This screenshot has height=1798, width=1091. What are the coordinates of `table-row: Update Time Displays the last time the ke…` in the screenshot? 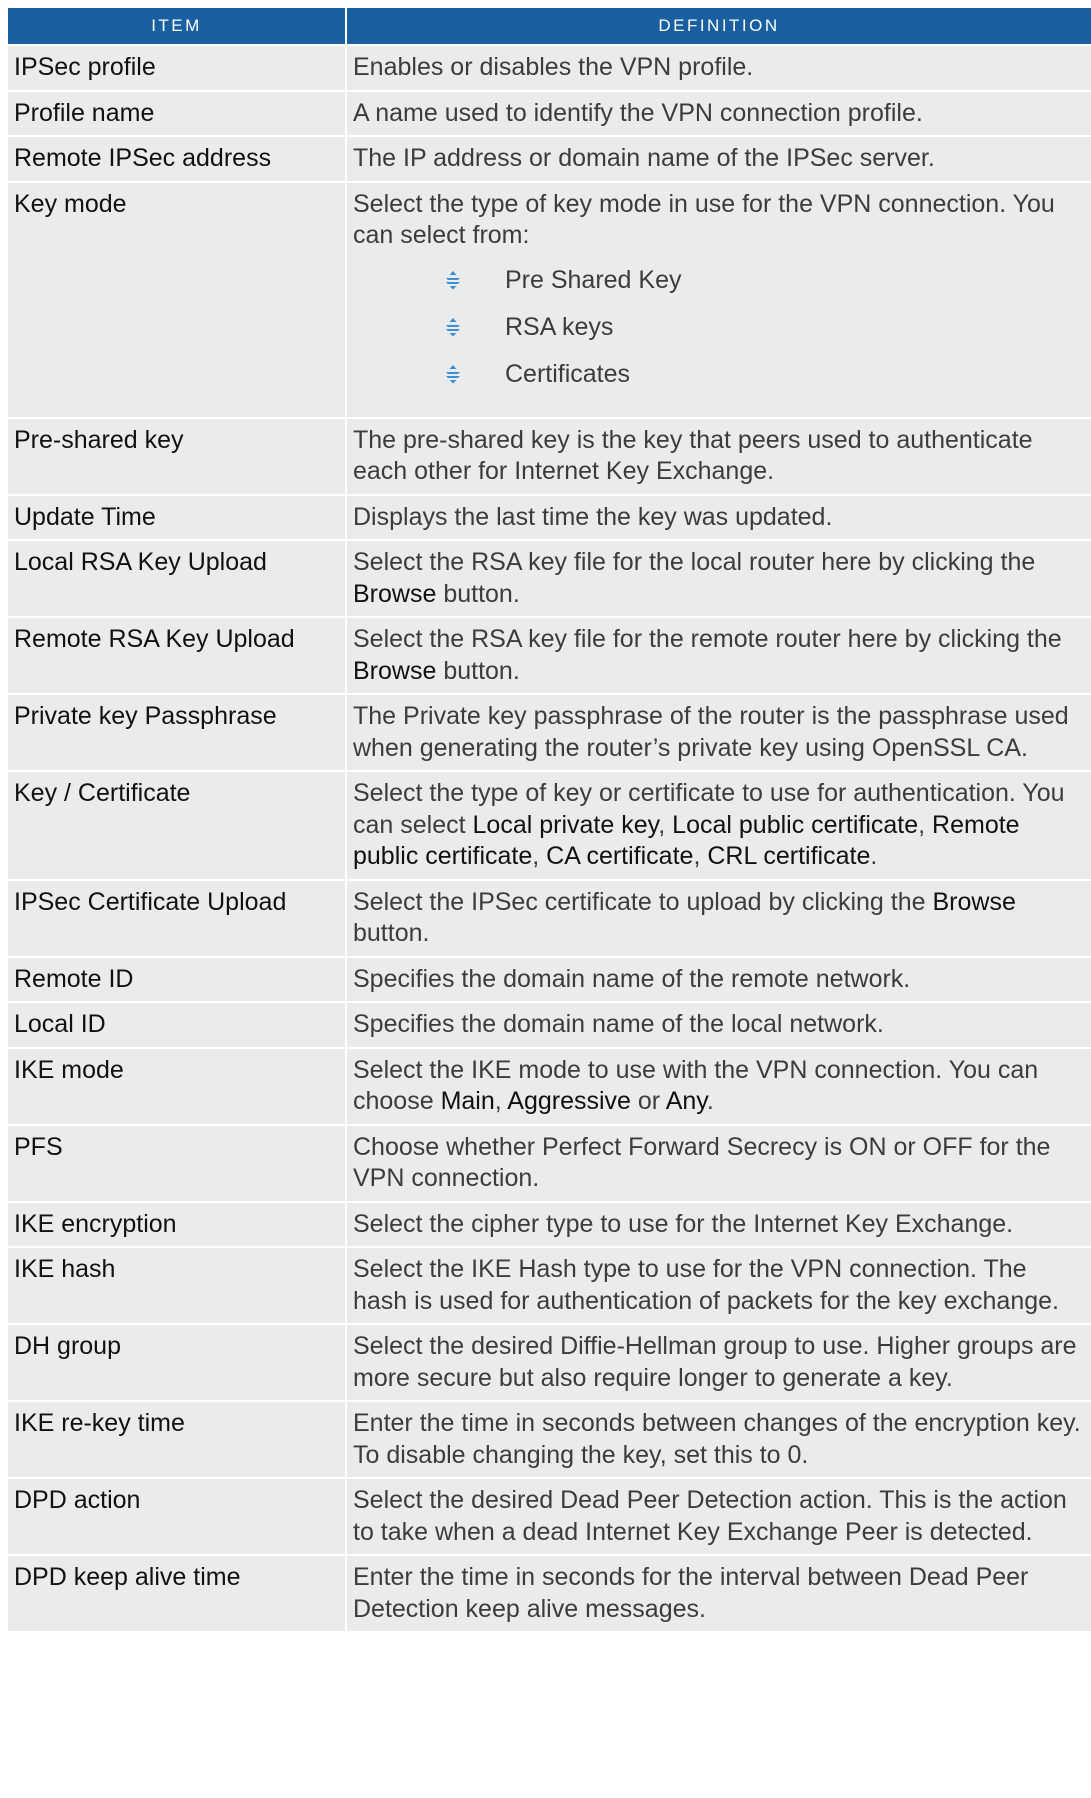 It's located at (549, 516).